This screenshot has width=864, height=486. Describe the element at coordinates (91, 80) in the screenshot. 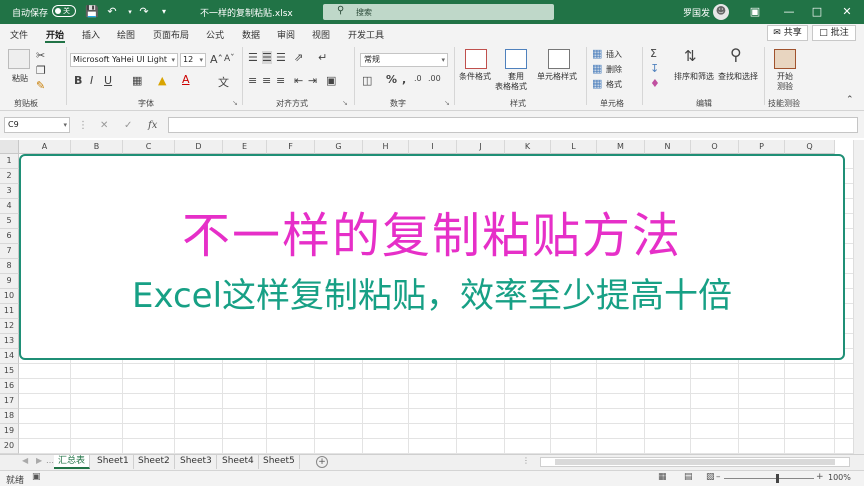

I see `italic-icon: I` at that location.